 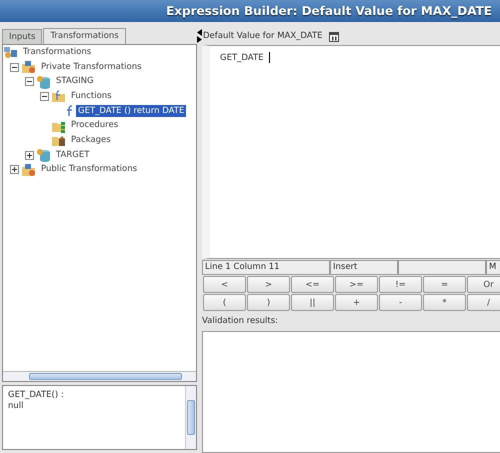 What do you see at coordinates (444, 302) in the screenshot?
I see `operator-button: *` at bounding box center [444, 302].